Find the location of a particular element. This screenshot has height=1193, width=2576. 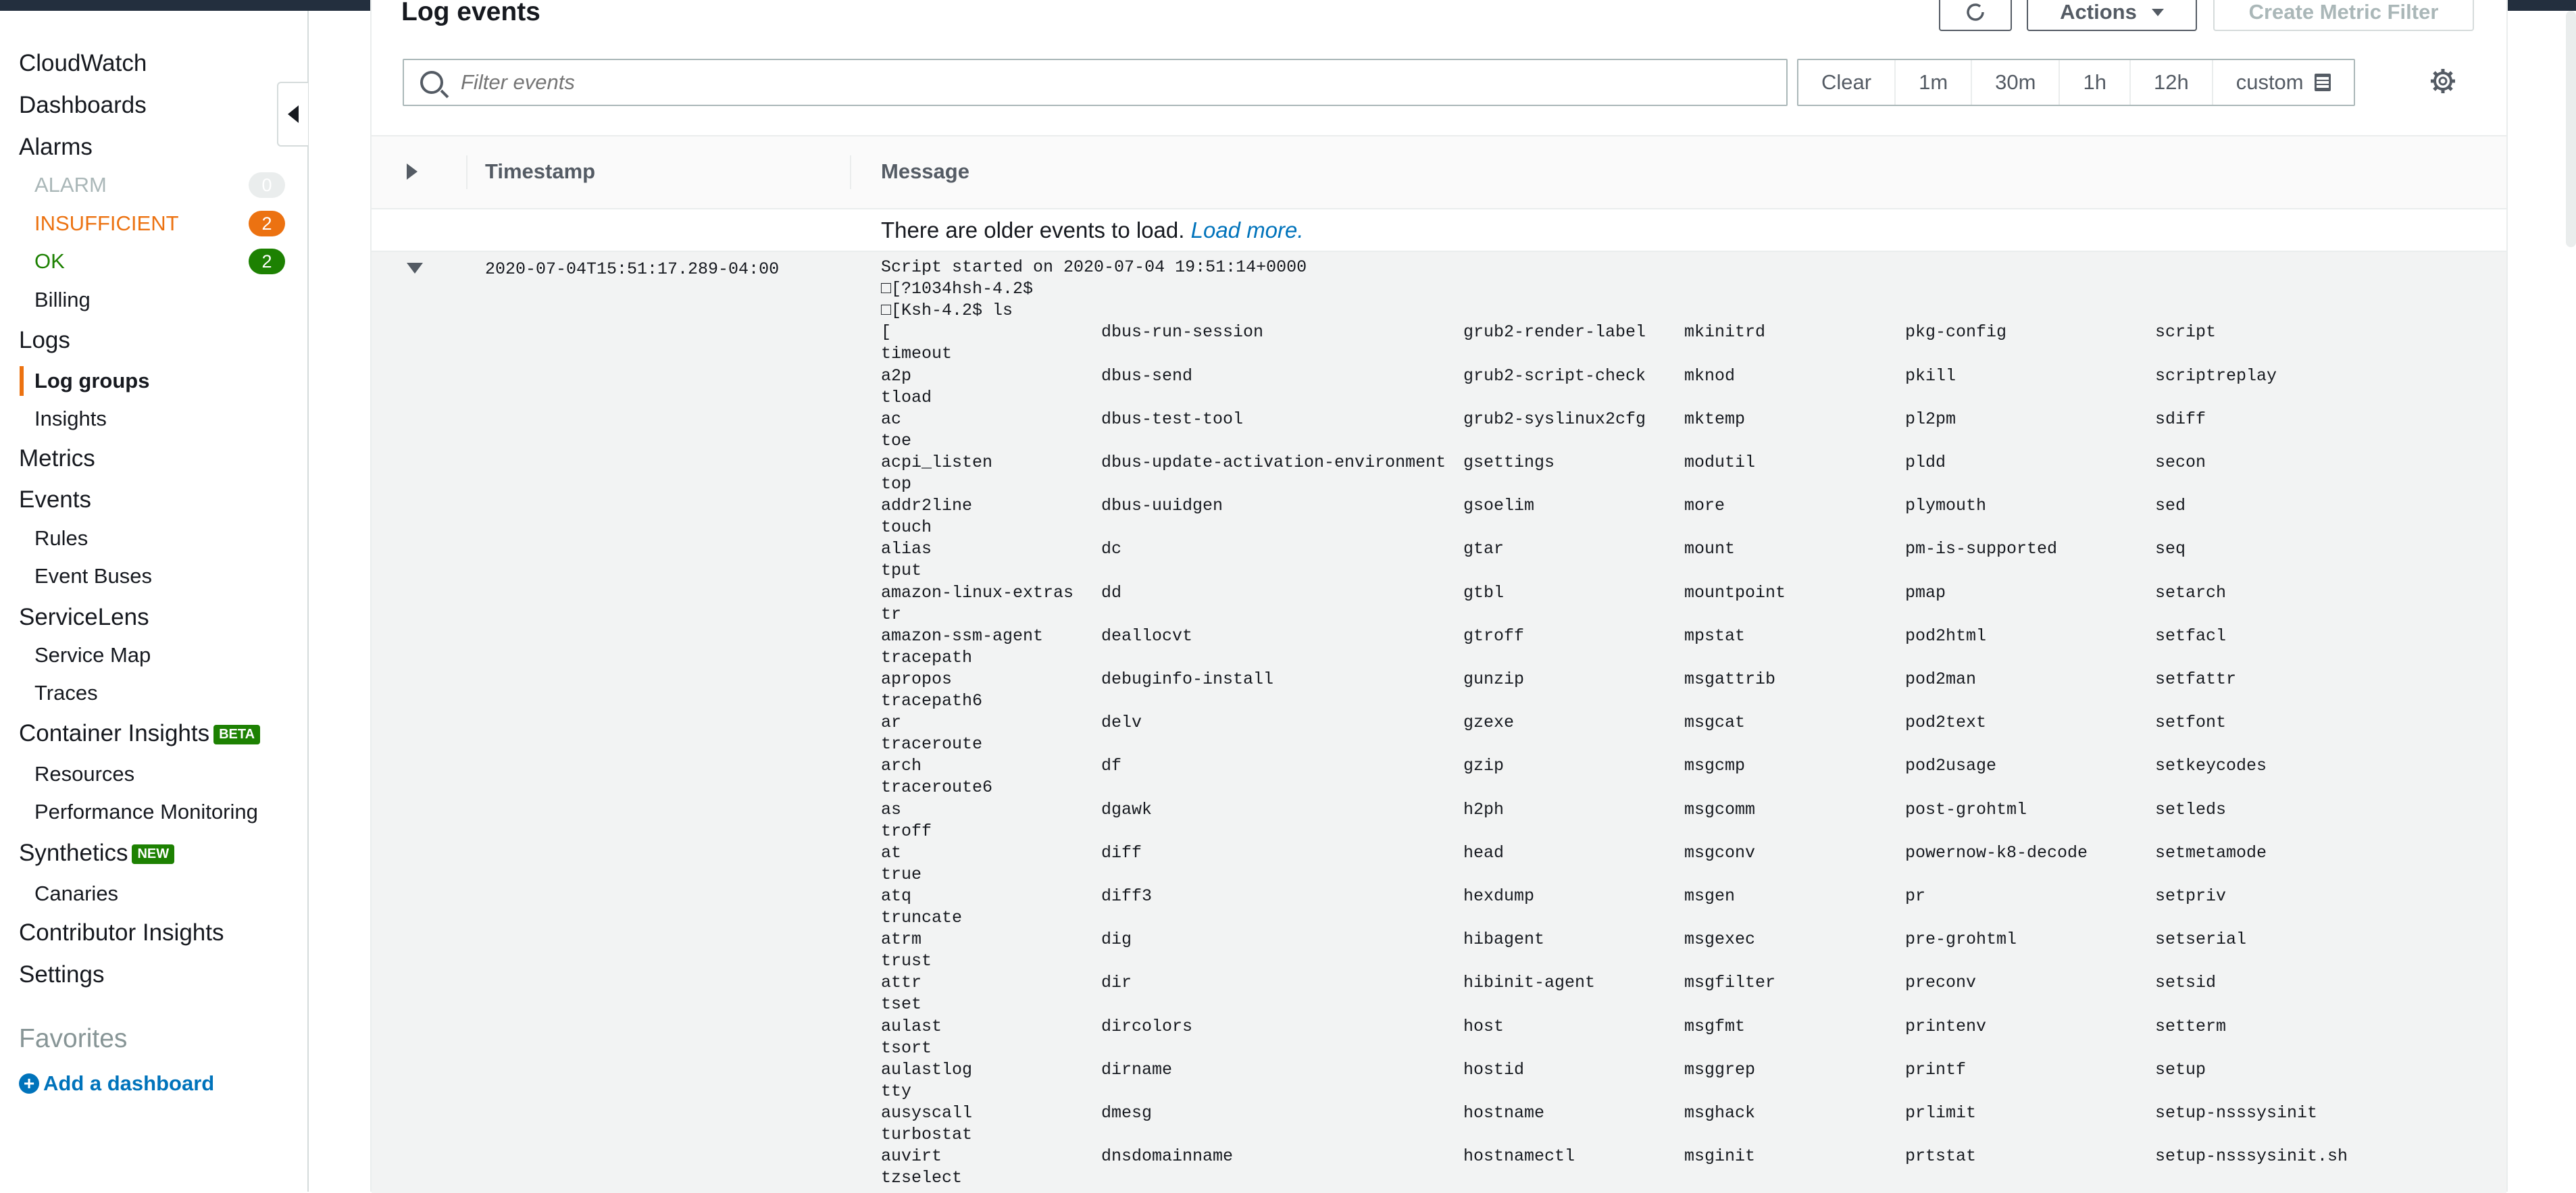

ls-entry: tr is located at coordinates (891, 614).